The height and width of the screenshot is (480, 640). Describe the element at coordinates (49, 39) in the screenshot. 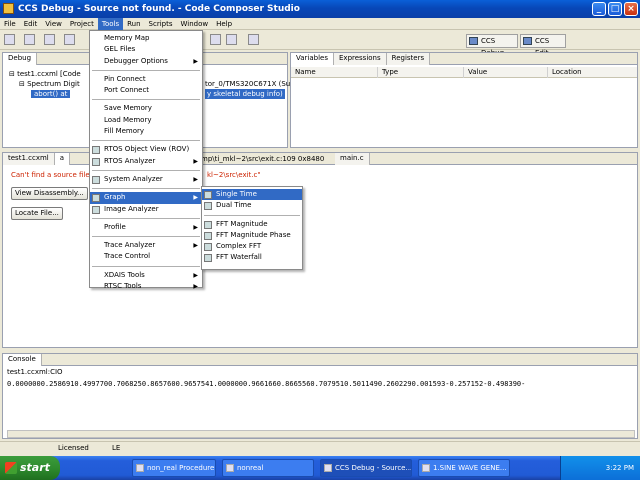

I see `build-icon` at that location.